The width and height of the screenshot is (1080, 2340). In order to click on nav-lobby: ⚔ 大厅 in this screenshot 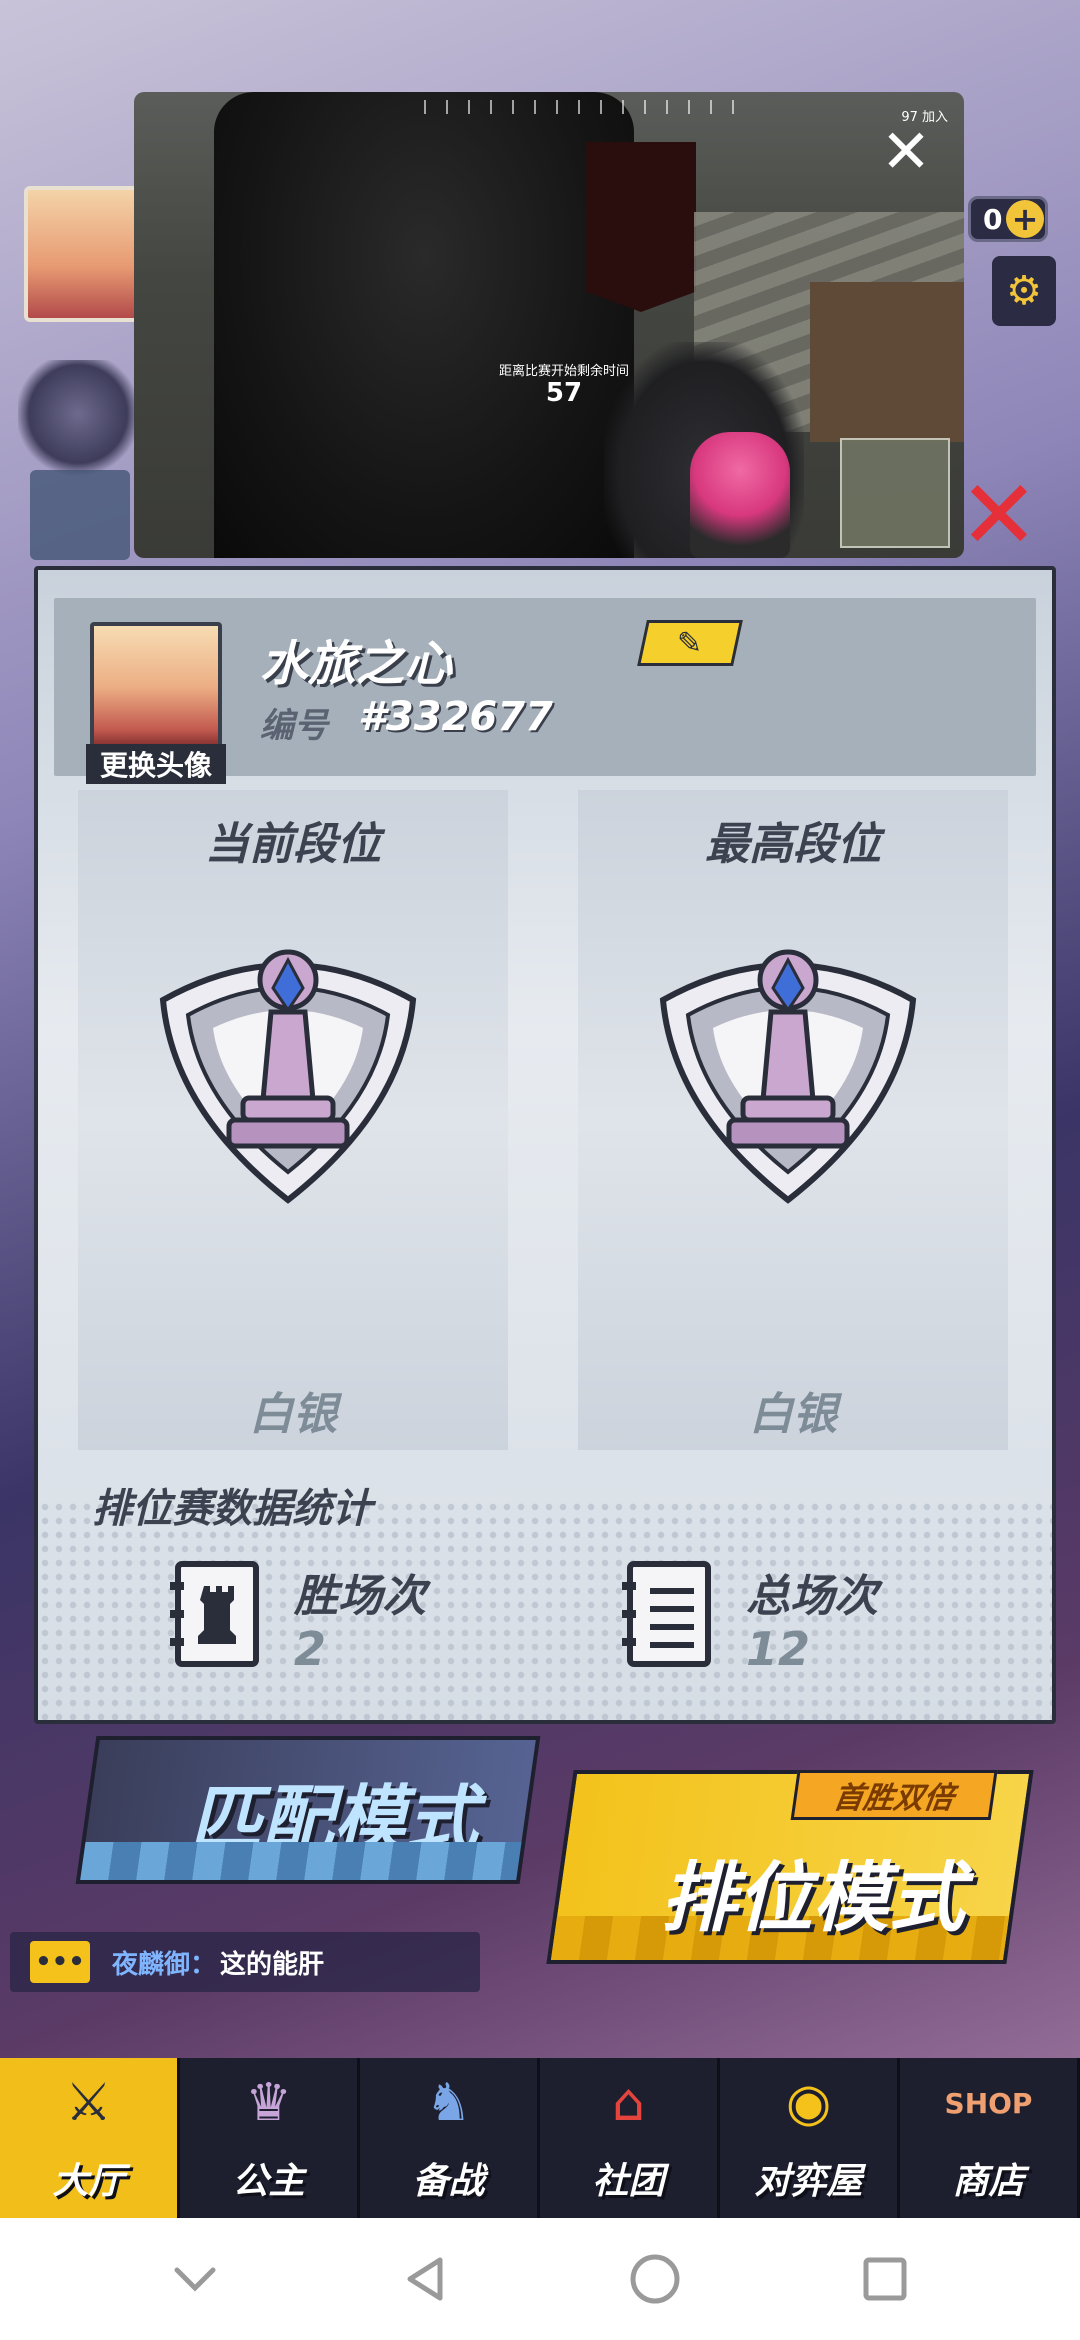, I will do `click(90, 2138)`.